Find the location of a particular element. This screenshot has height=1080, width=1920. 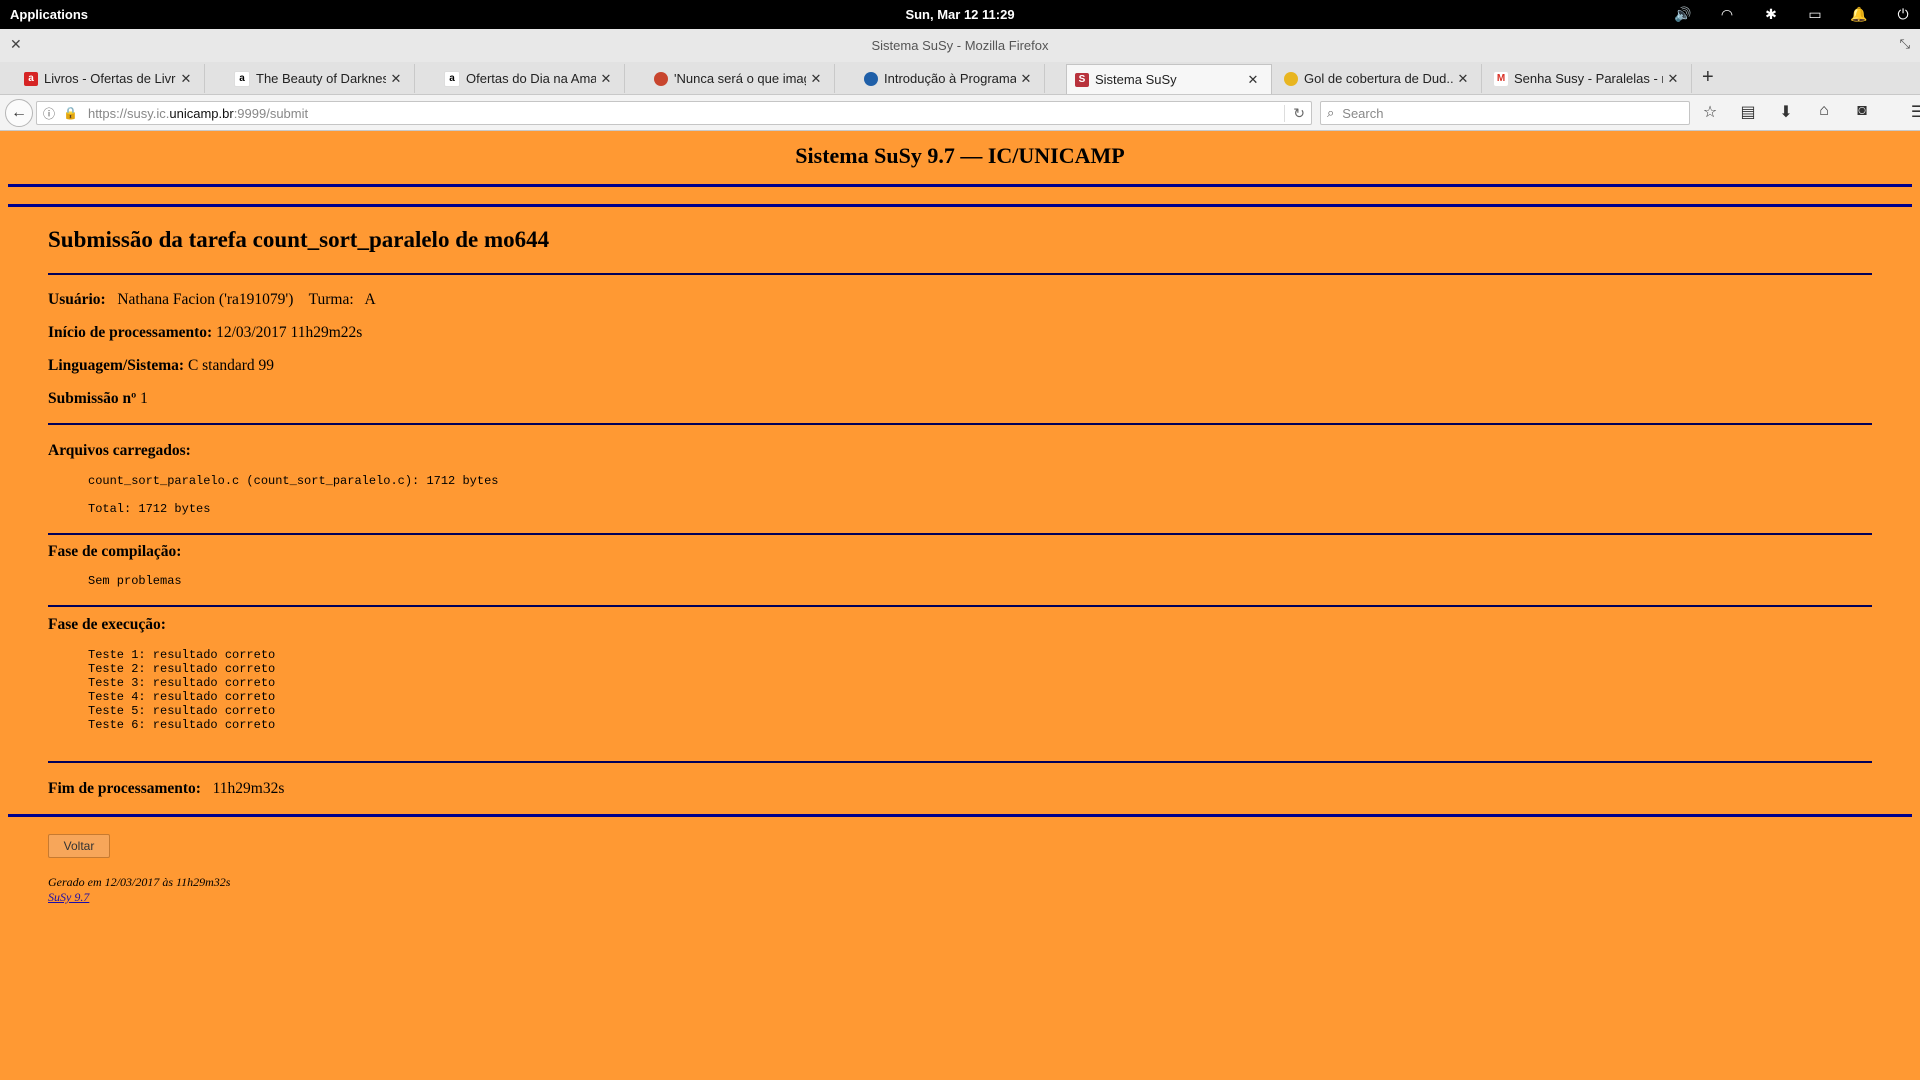

window-title: Sistema SuSy - Mozilla Firefox is located at coordinates (960, 45).